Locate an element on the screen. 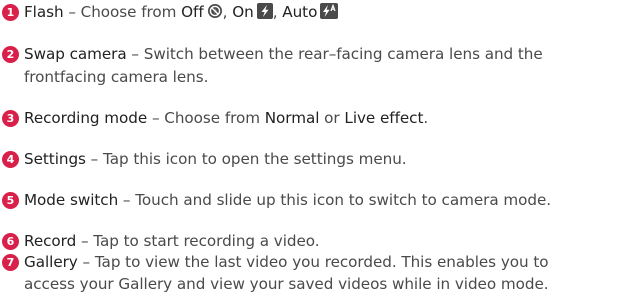  option-off: Off is located at coordinates (192, 12).